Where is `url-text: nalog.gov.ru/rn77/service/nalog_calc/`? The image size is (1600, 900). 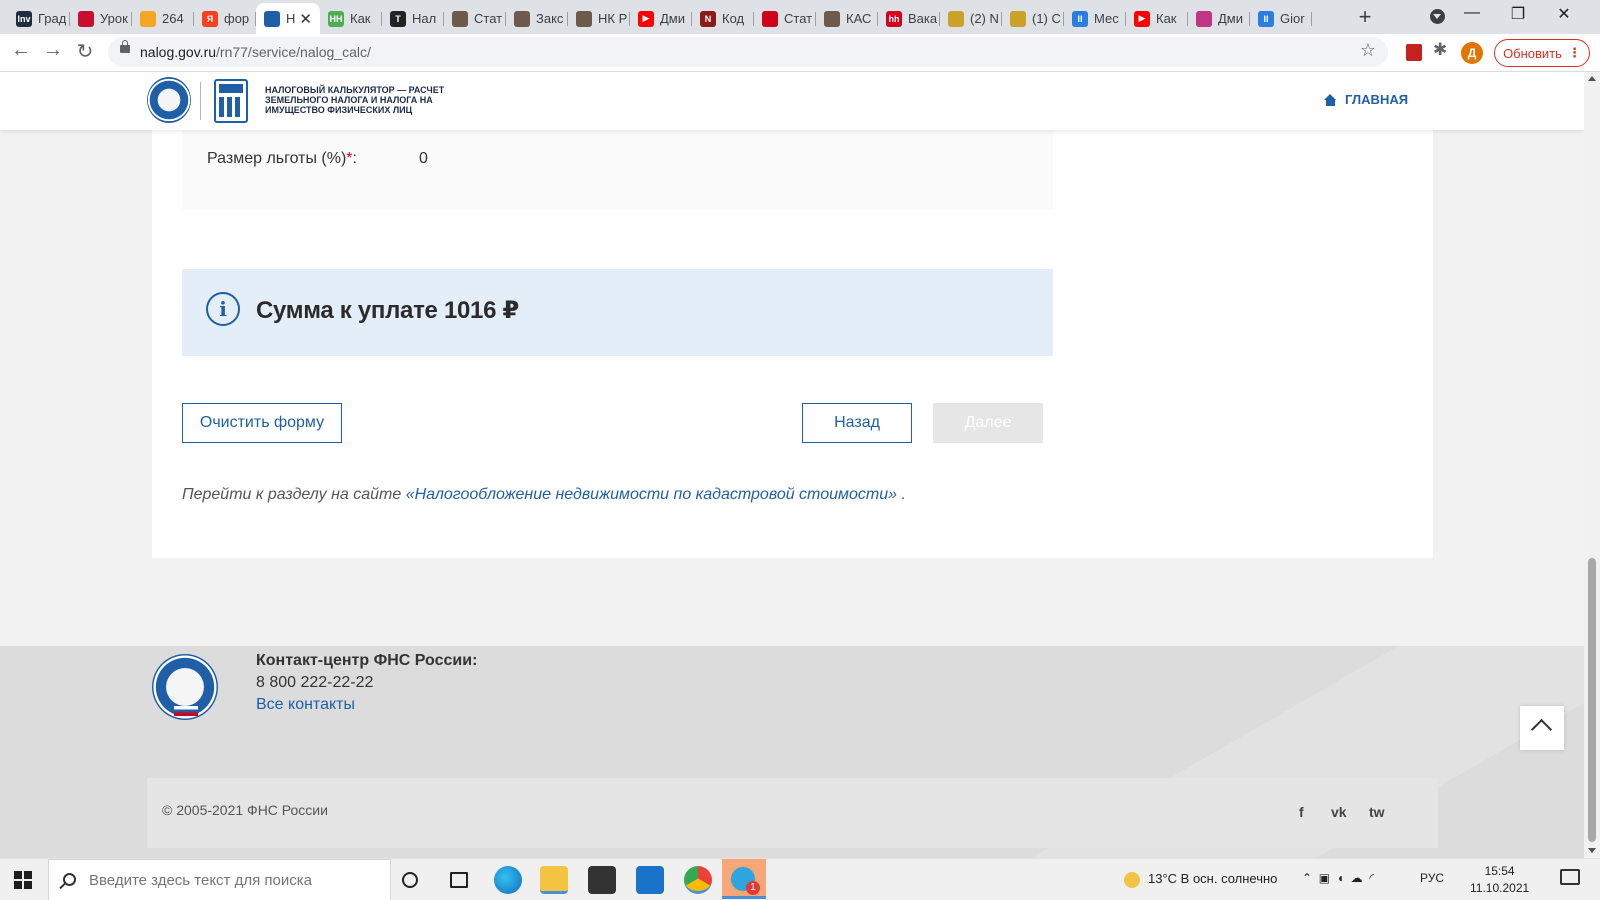 url-text: nalog.gov.ru/rn77/service/nalog_calc/ is located at coordinates (255, 52).